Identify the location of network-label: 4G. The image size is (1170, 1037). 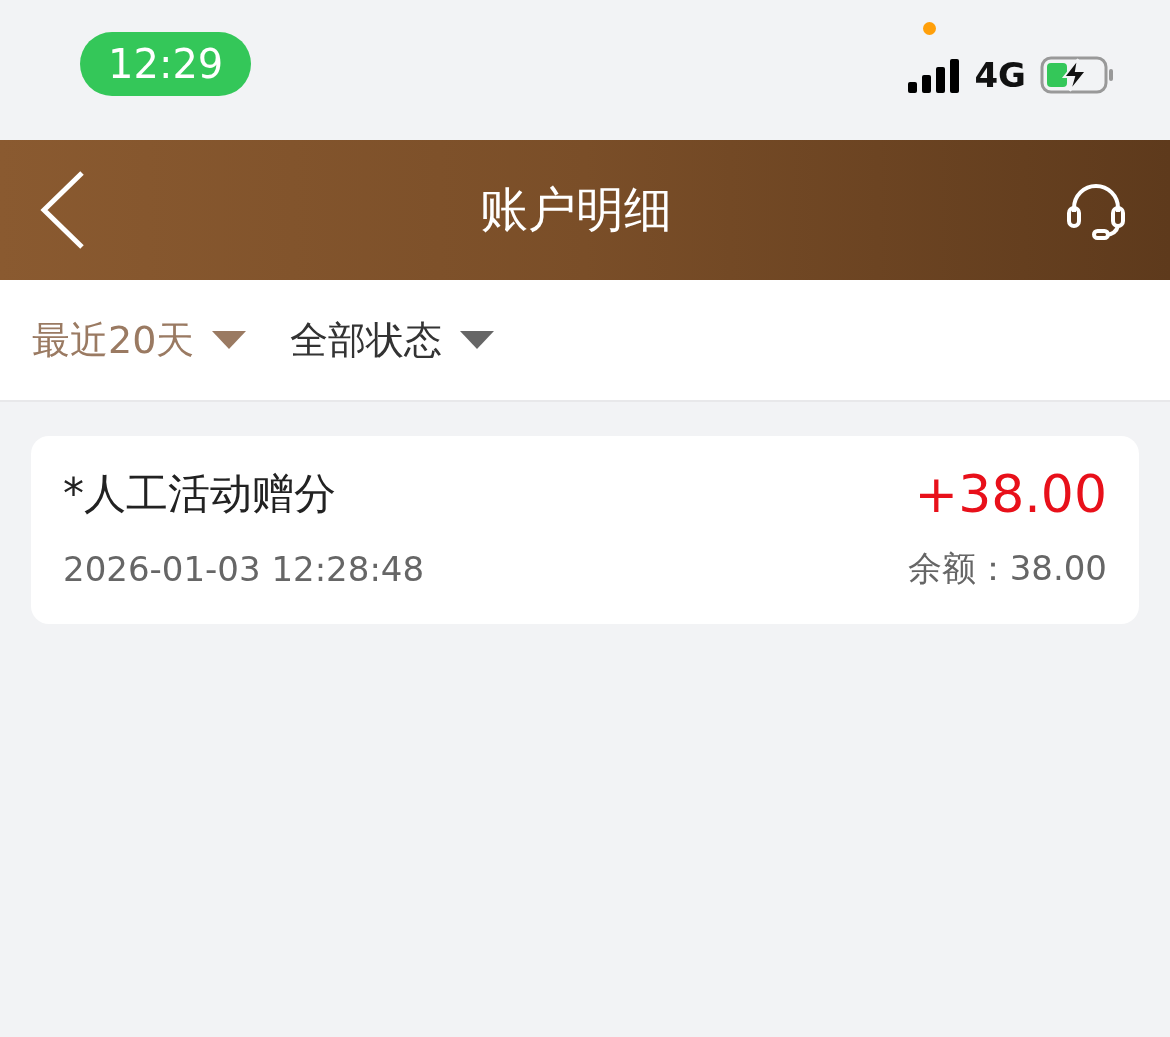
(1000, 75).